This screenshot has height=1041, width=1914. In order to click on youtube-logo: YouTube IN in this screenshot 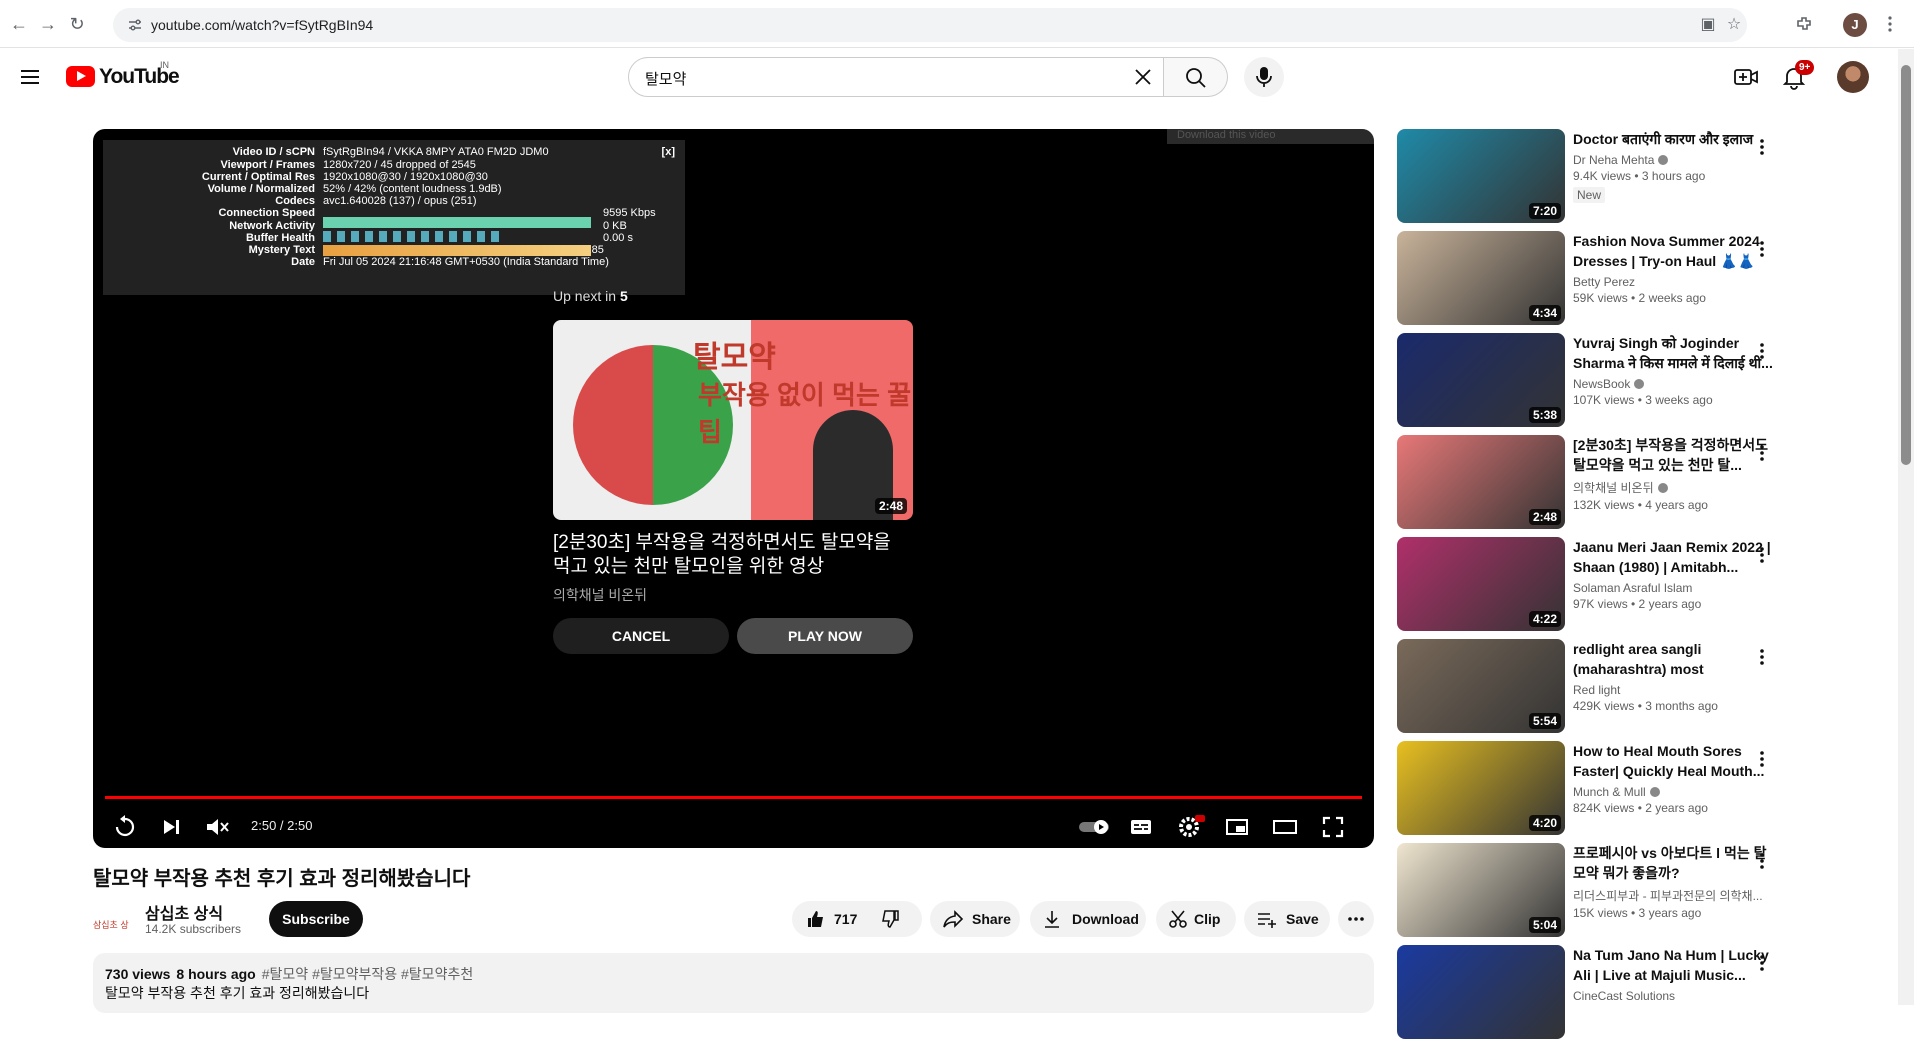, I will do `click(123, 75)`.